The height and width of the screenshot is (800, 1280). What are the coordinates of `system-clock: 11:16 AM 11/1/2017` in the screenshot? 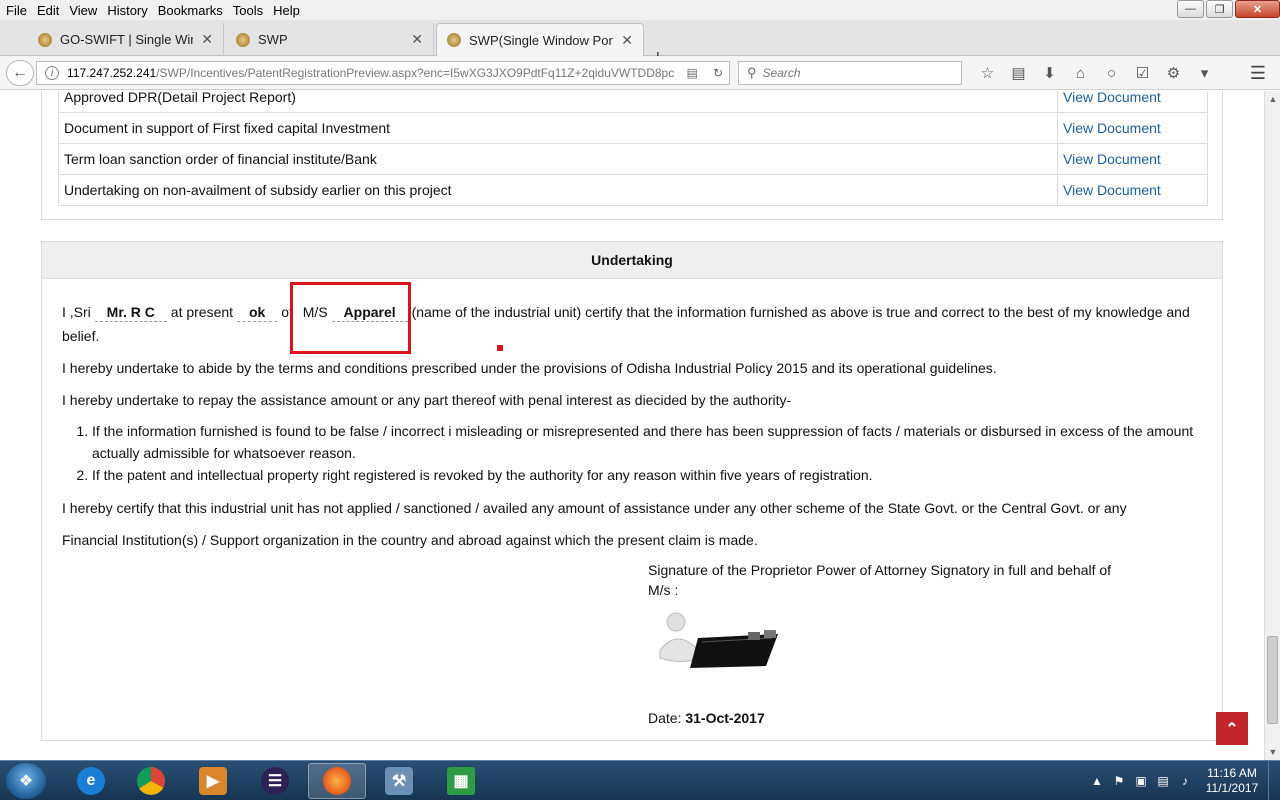 It's located at (1232, 781).